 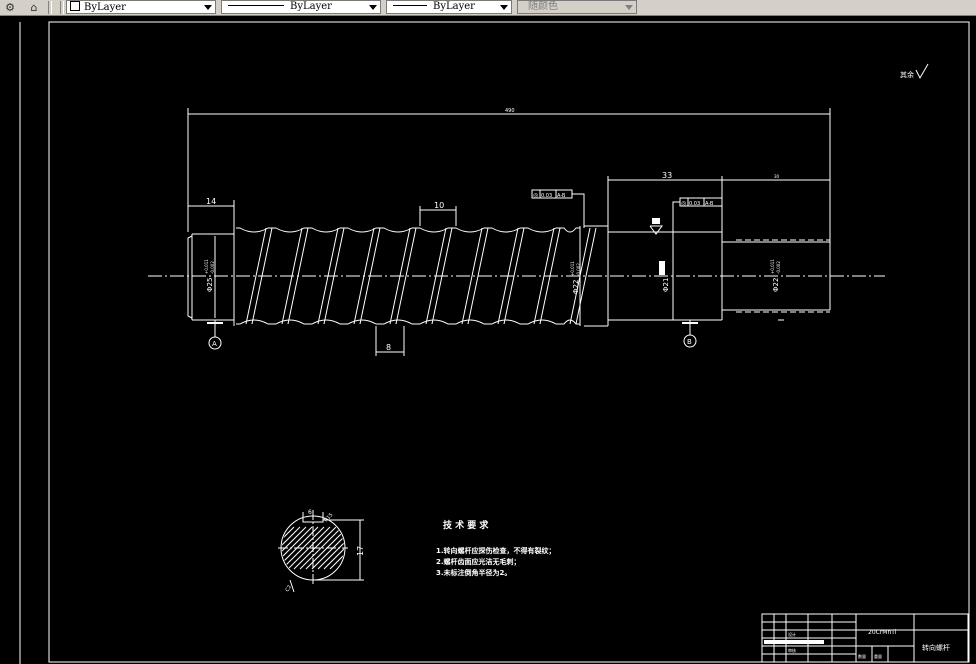 What do you see at coordinates (311, 6) in the screenshot?
I see `linetype-label: ByLayer` at bounding box center [311, 6].